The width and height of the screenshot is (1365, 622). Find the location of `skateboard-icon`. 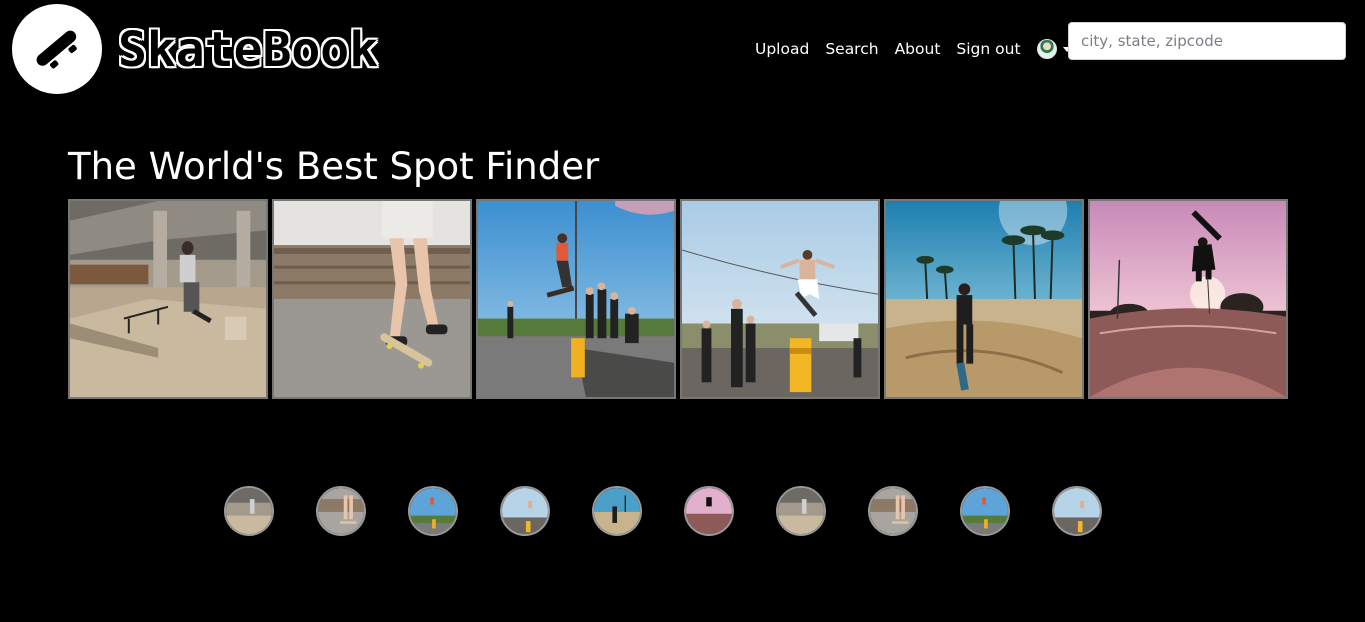

skateboard-icon is located at coordinates (56, 49).